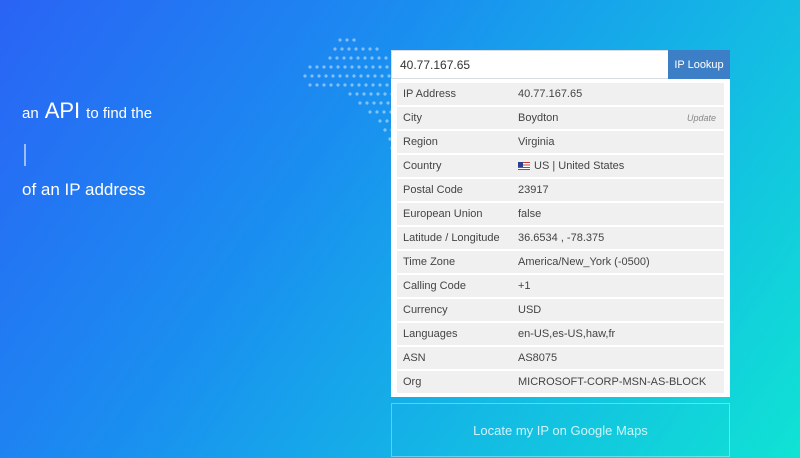  What do you see at coordinates (430, 334) in the screenshot?
I see `row-label: Languages` at bounding box center [430, 334].